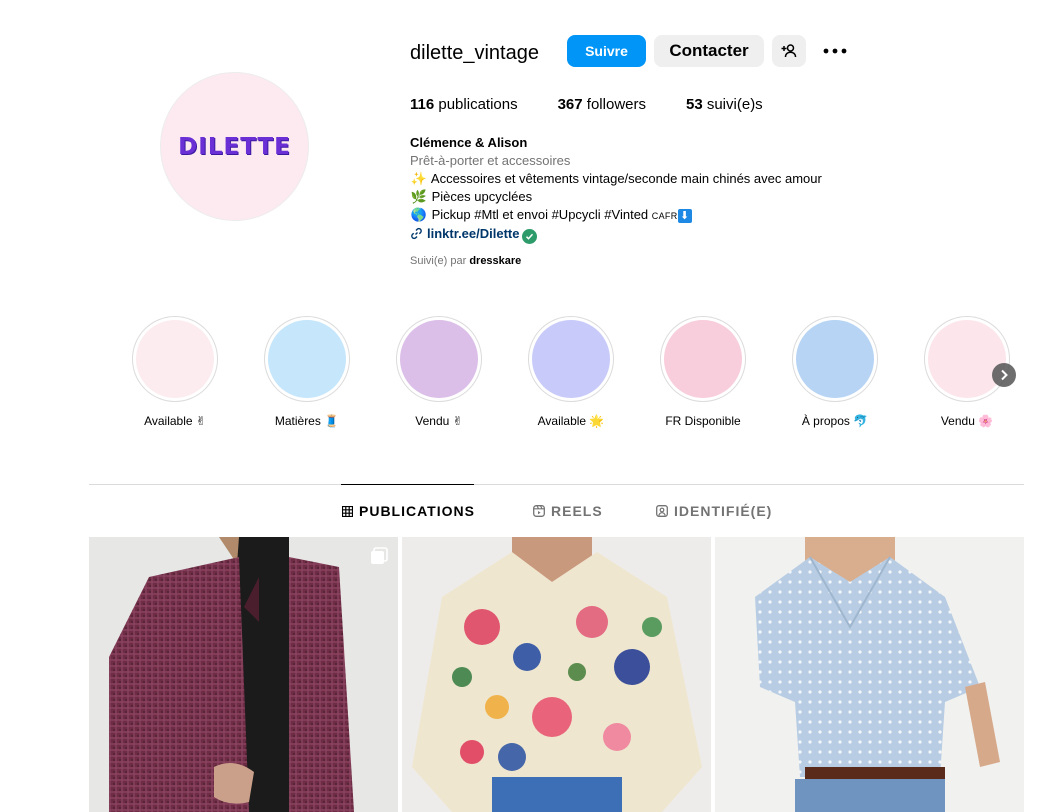 This screenshot has width=1059, height=812. I want to click on more-options-button, so click(835, 51).